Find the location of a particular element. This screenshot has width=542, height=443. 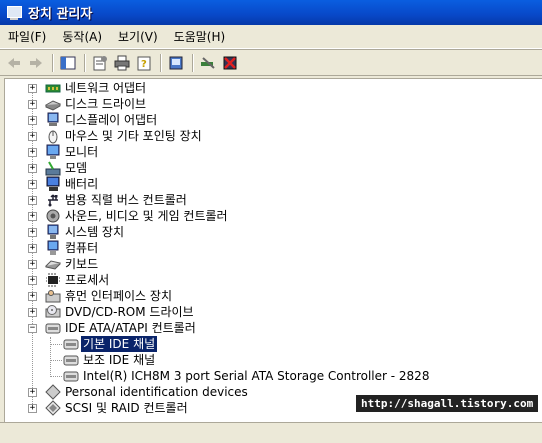

cdrom-icon is located at coordinates (53, 312).